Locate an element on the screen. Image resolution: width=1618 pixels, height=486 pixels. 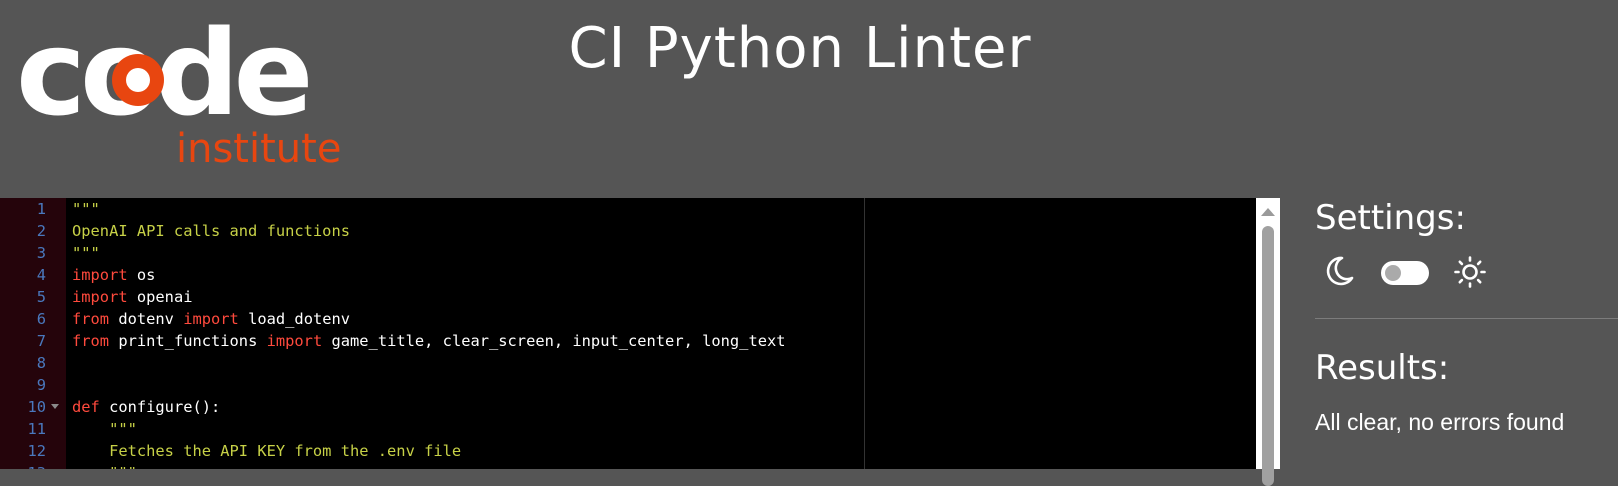
divider is located at coordinates (1466, 318).